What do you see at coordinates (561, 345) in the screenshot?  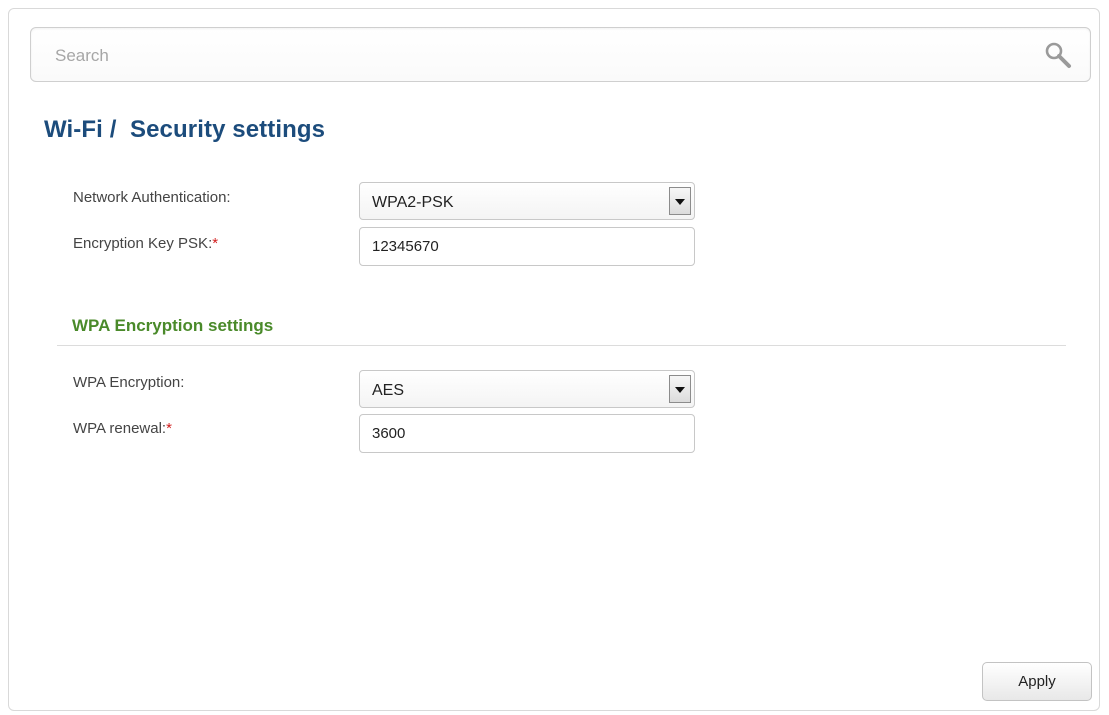 I see `section-divider` at bounding box center [561, 345].